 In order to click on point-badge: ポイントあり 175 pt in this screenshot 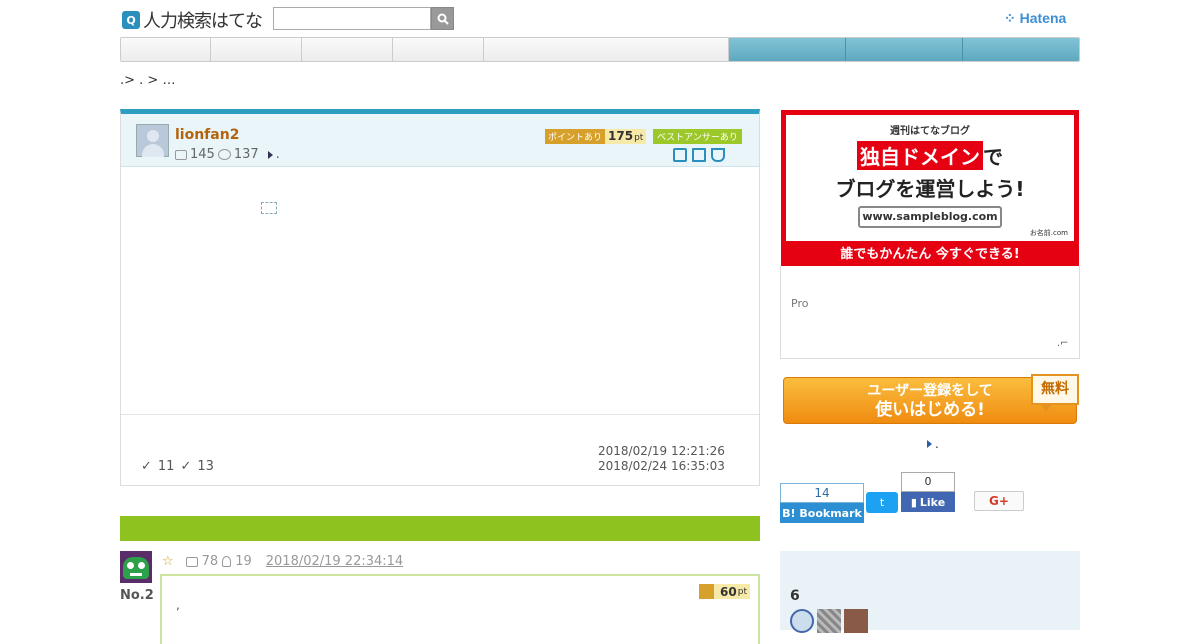, I will do `click(596, 136)`.